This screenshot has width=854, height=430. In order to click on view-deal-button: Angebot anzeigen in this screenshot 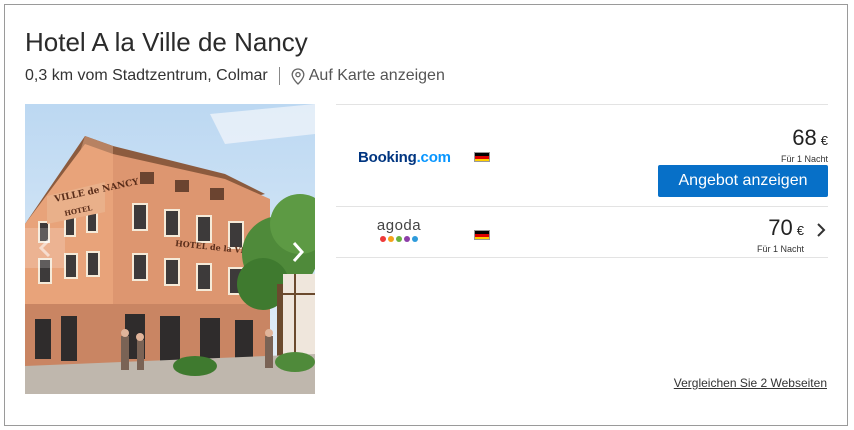, I will do `click(743, 181)`.